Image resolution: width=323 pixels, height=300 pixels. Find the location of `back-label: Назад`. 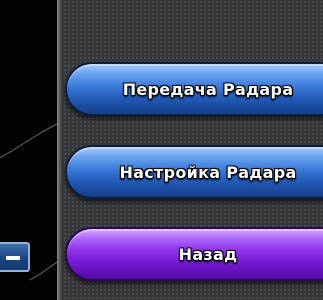

back-label: Назад is located at coordinates (208, 254).